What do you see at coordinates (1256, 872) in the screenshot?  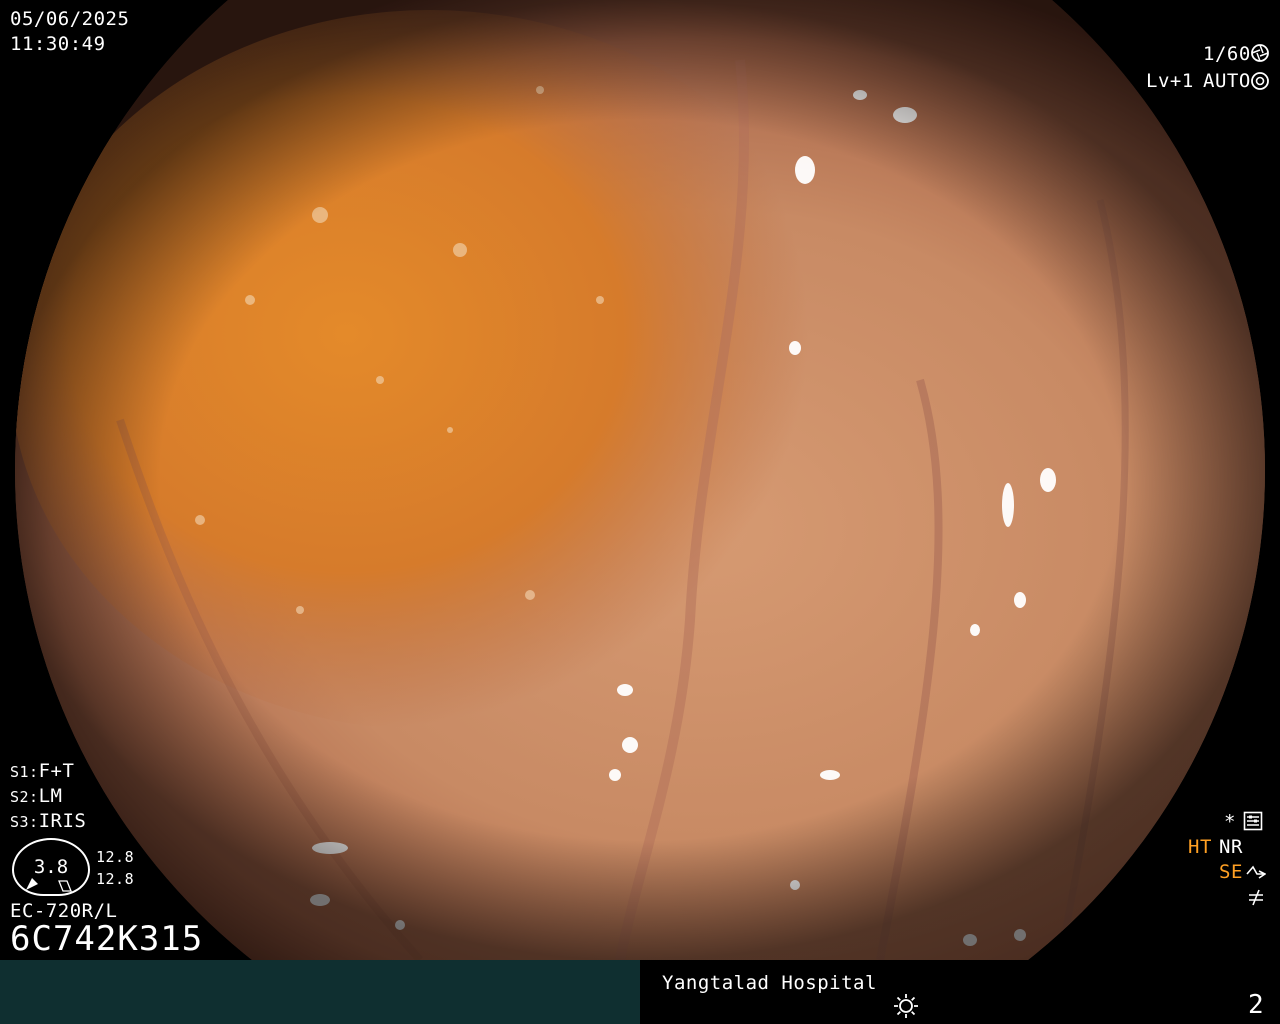 I see `structure-enhance-icon` at bounding box center [1256, 872].